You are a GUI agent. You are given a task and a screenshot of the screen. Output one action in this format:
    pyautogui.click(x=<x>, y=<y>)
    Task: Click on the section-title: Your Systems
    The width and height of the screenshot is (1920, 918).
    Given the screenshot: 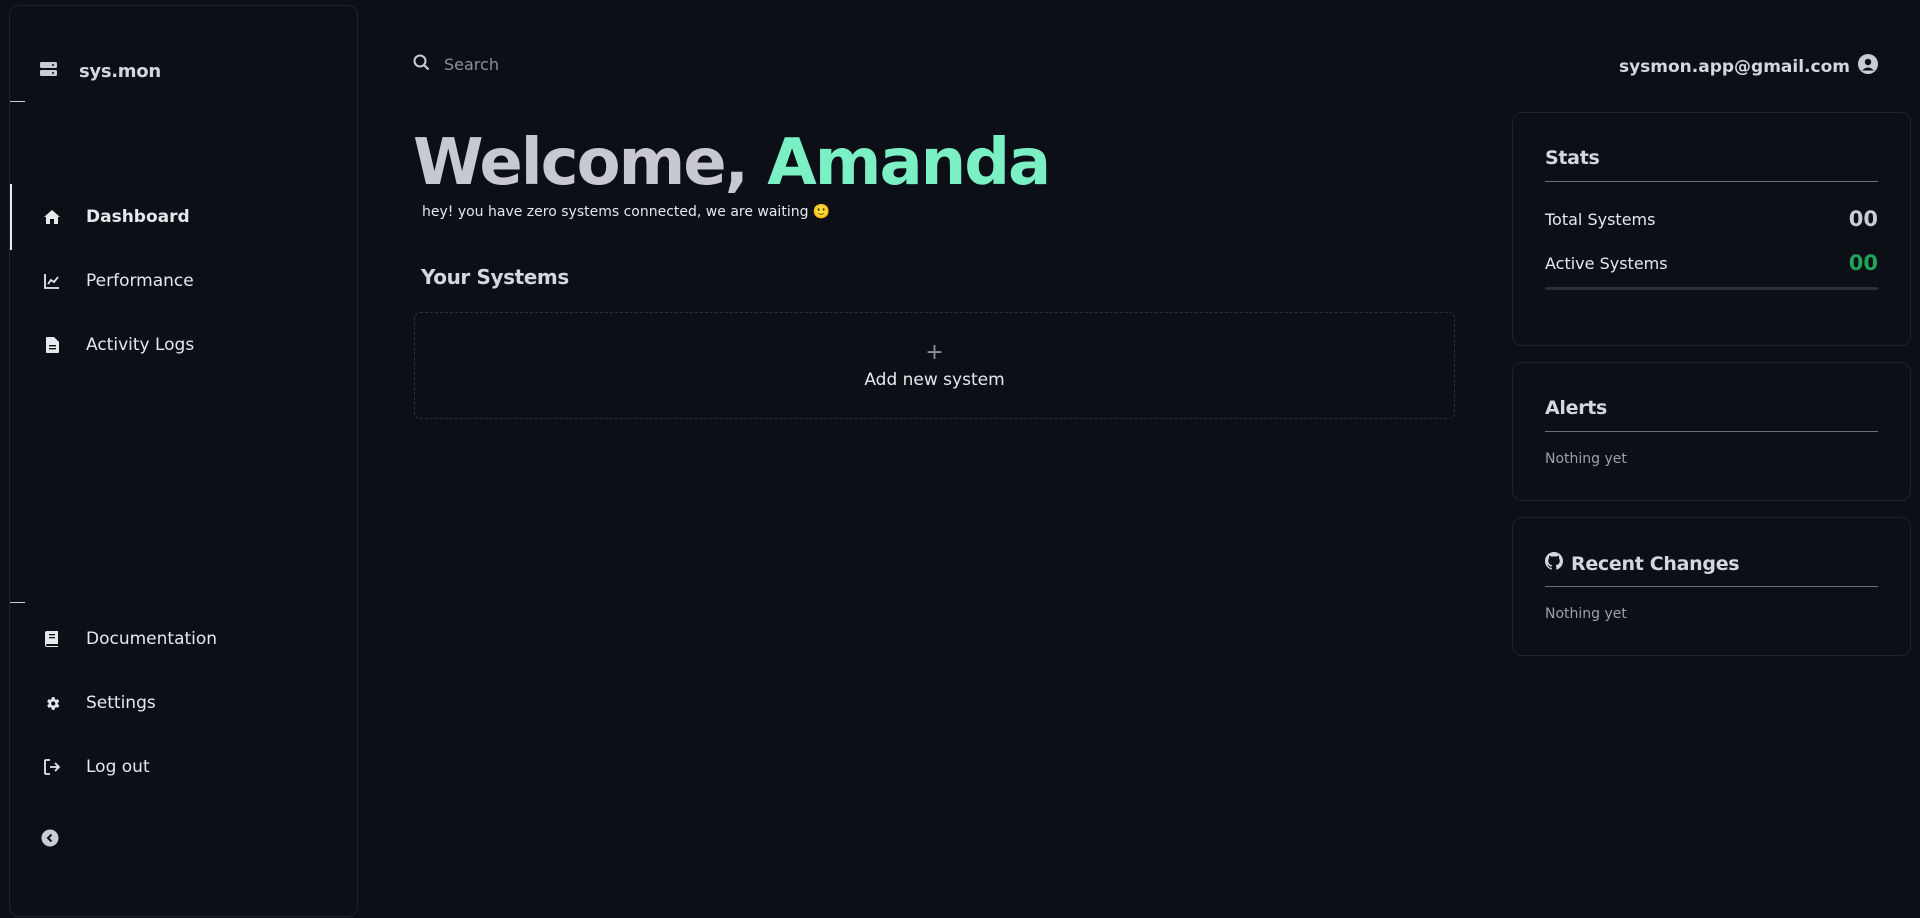 What is the action you would take?
    pyautogui.click(x=495, y=277)
    